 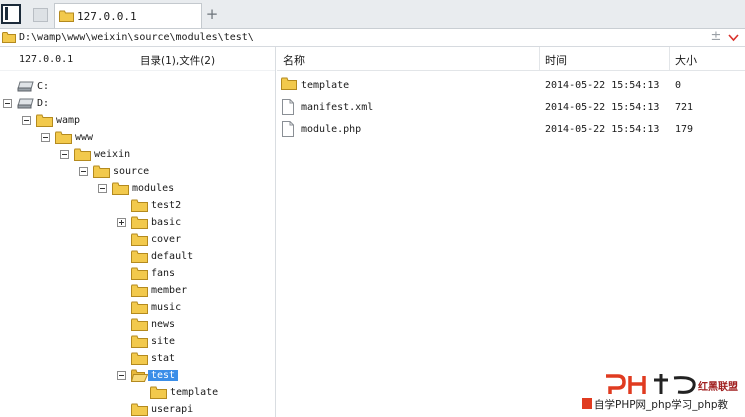 I want to click on tree-node: C:, so click(x=137, y=86).